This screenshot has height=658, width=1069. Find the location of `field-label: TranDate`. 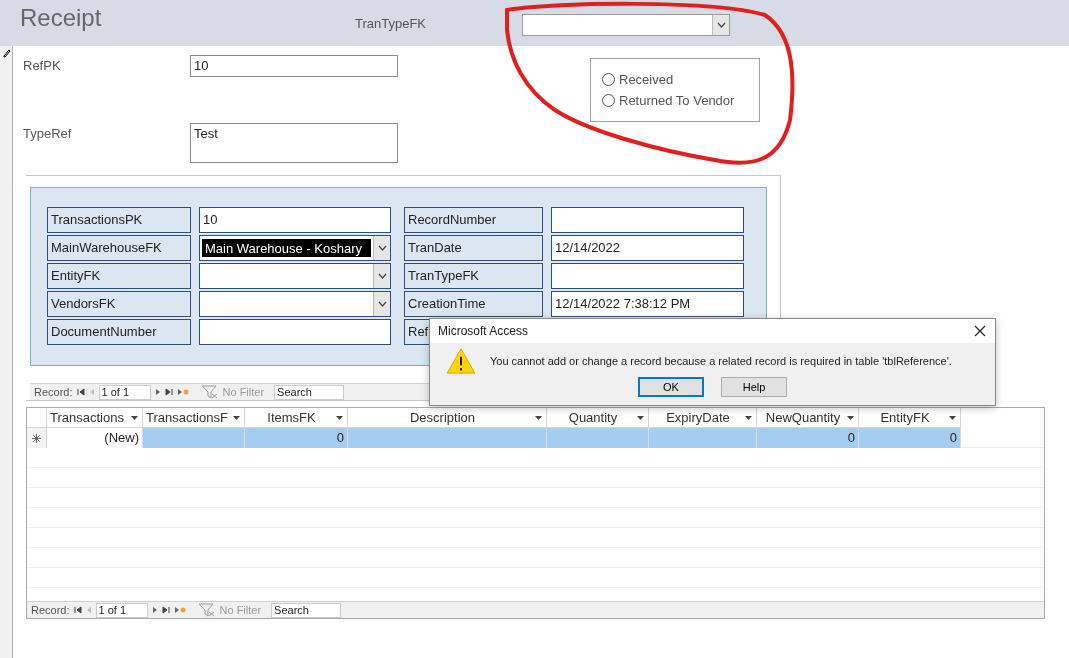

field-label: TranDate is located at coordinates (473, 248).